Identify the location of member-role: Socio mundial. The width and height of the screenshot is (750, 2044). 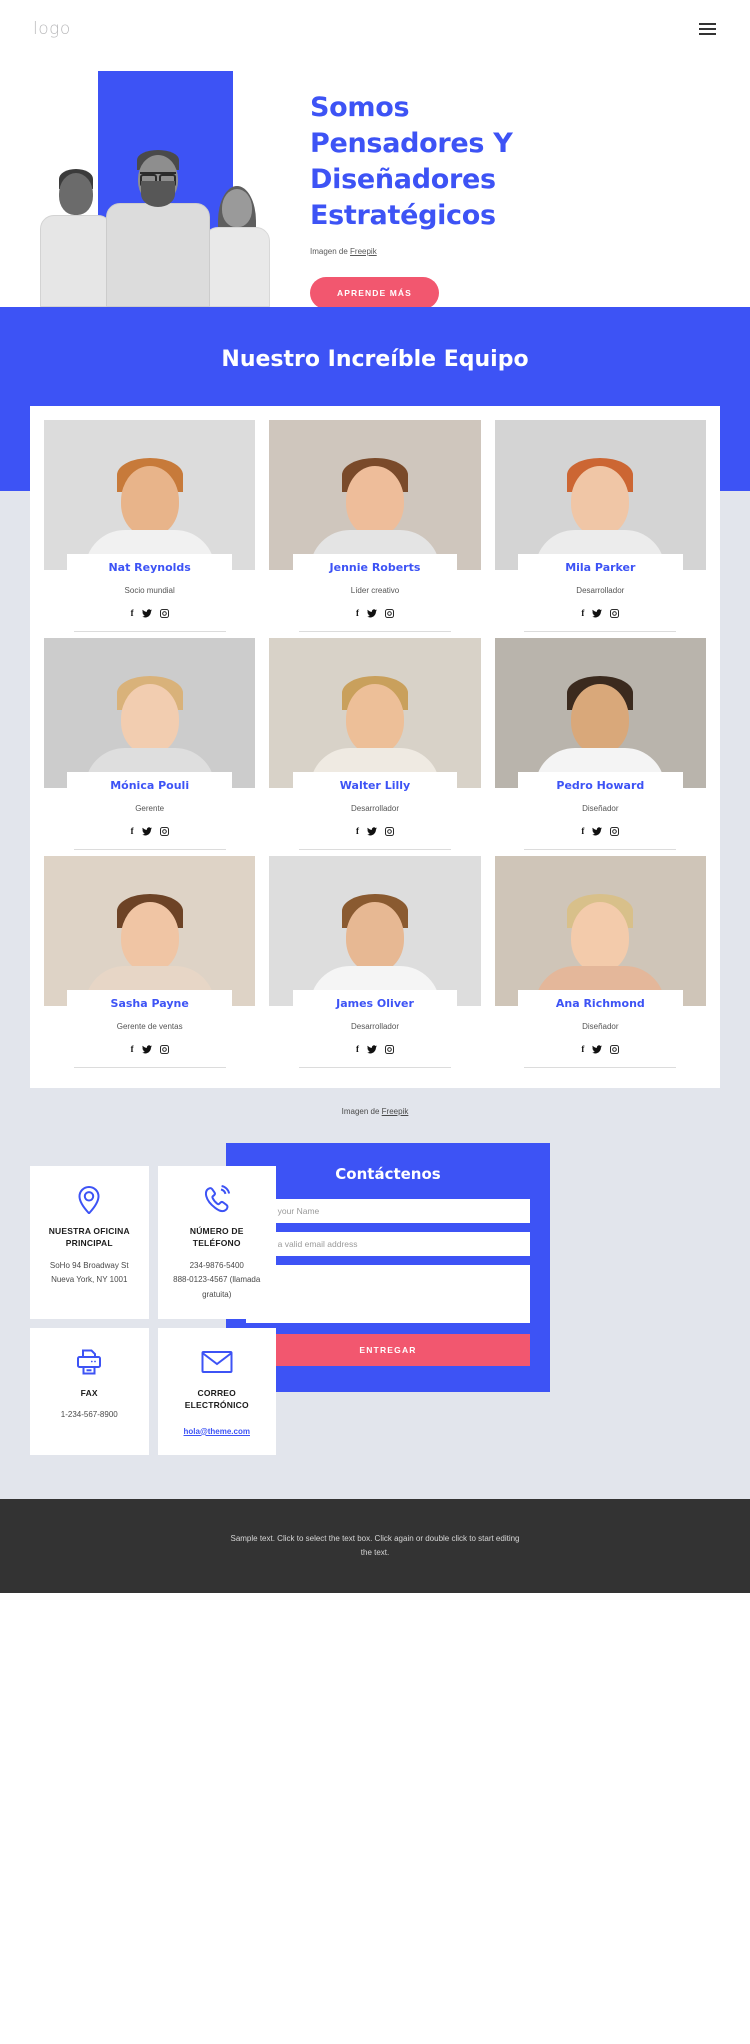
(150, 590).